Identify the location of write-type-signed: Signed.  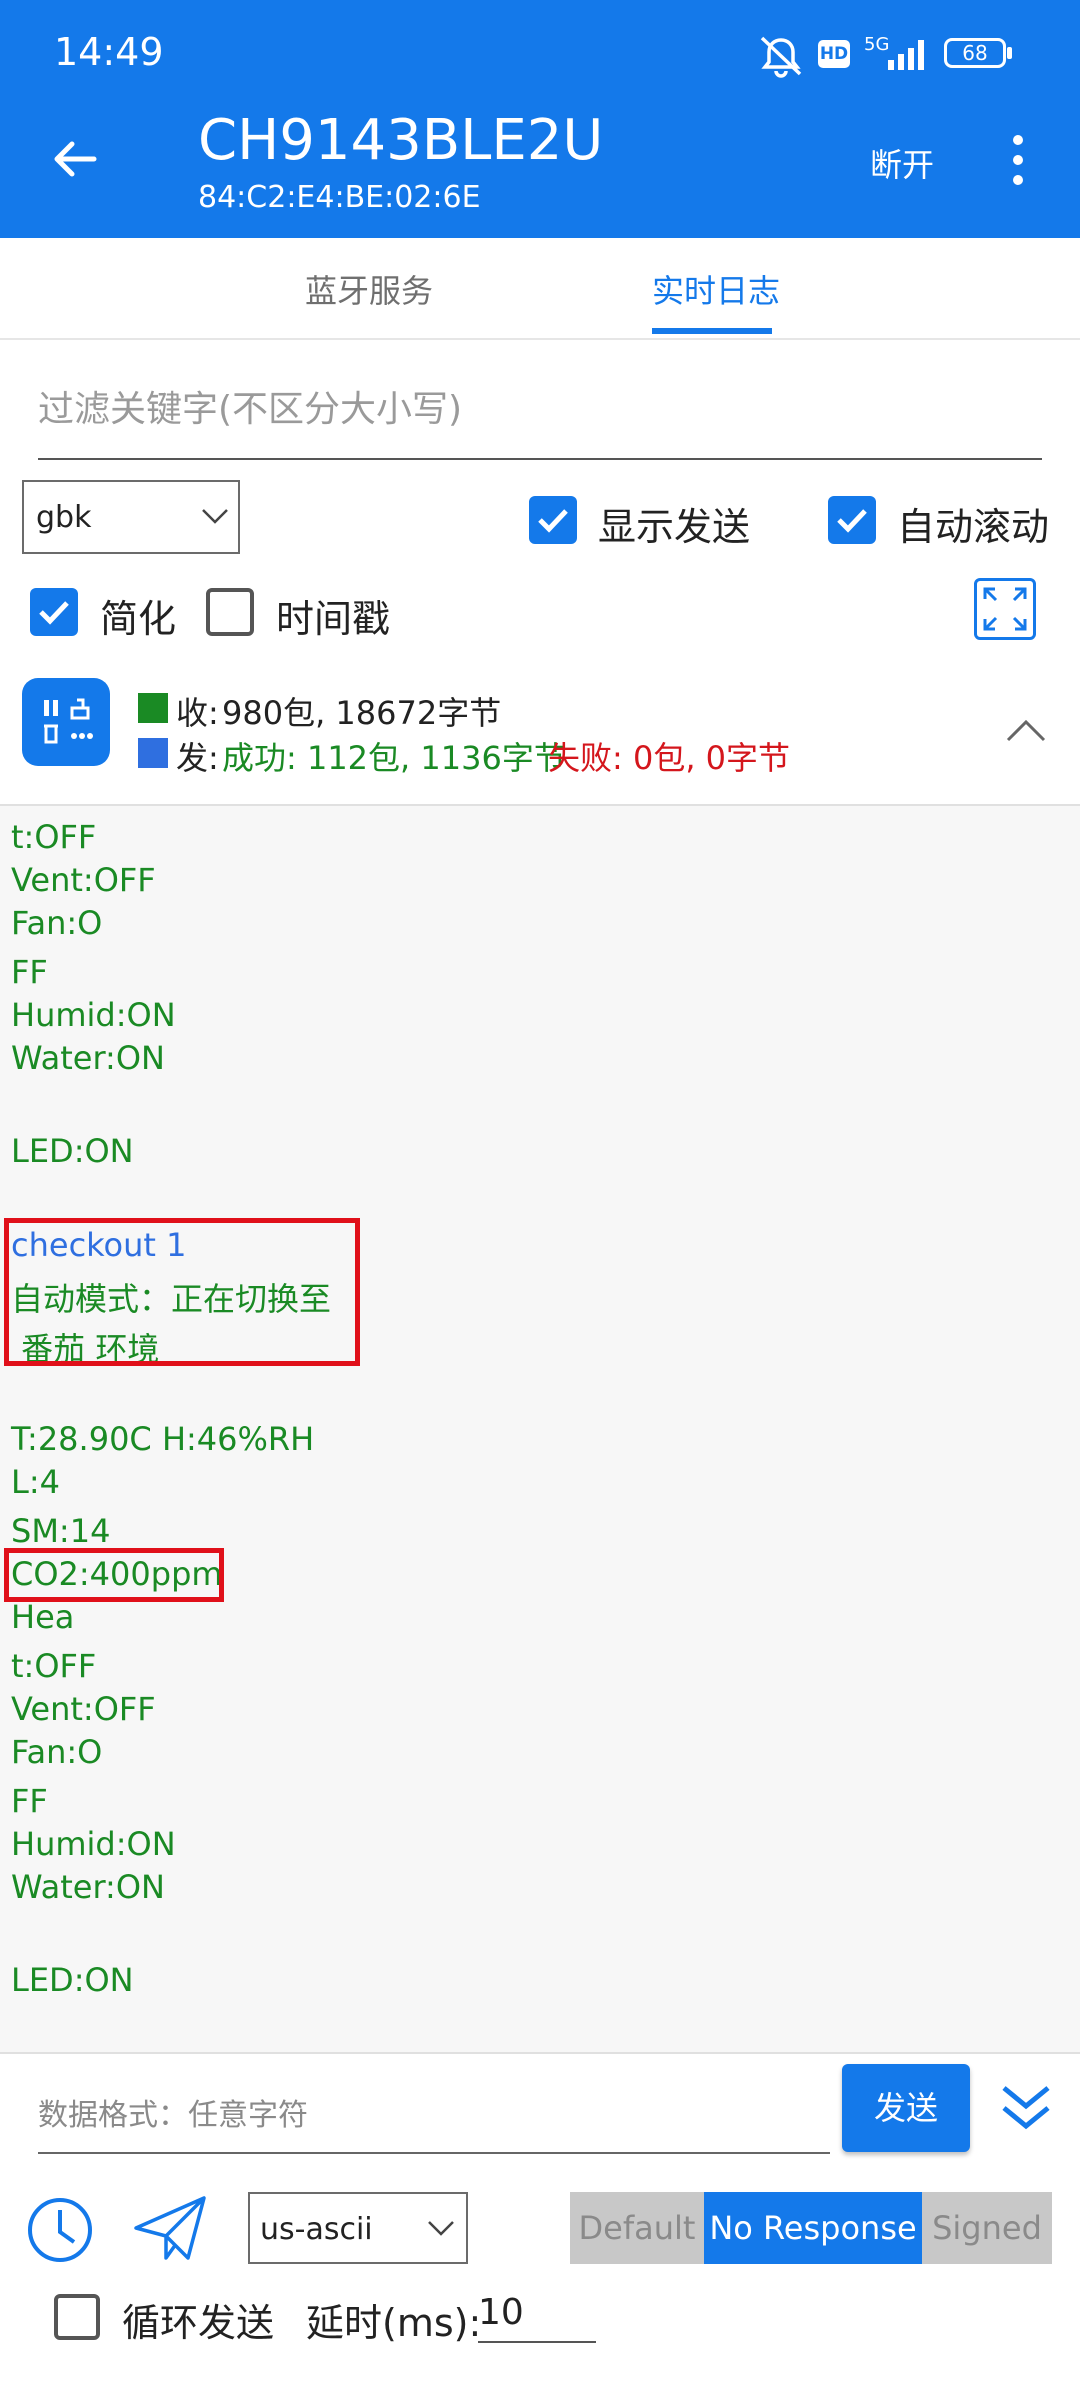
(987, 2228).